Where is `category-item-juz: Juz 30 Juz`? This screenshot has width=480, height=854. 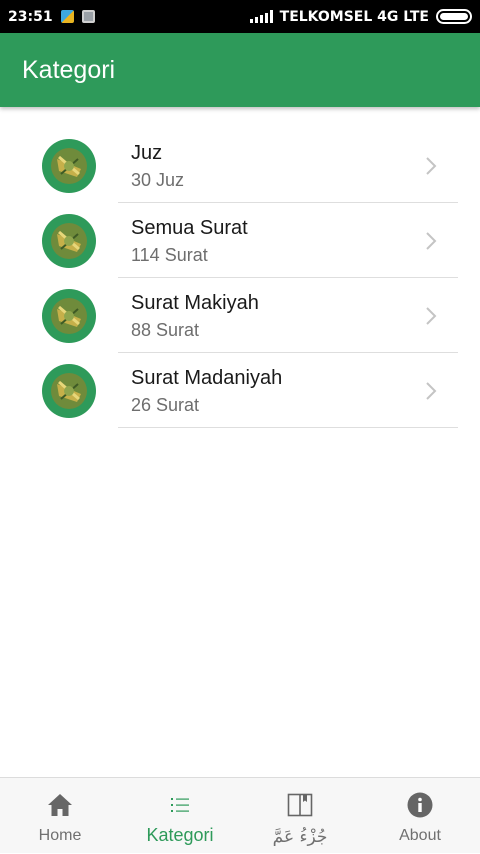
category-item-juz: Juz 30 Juz is located at coordinates (240, 165).